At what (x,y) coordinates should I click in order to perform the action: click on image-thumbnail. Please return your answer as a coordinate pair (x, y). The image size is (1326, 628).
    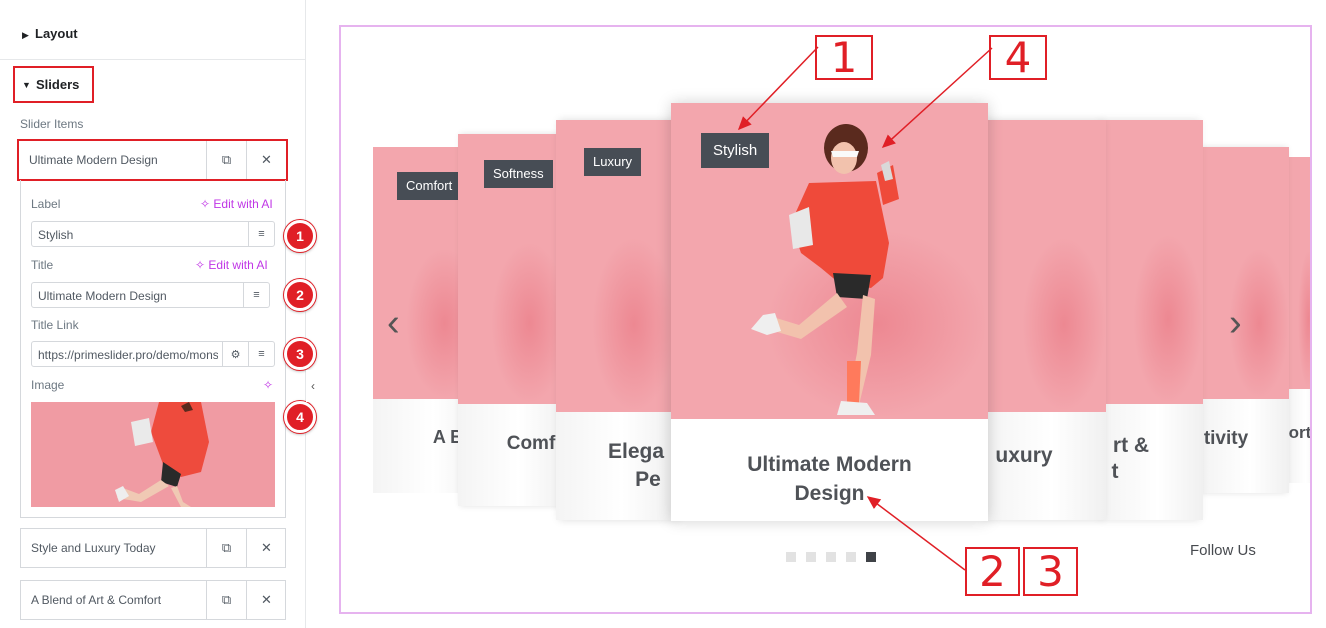
    Looking at the image, I should click on (162, 454).